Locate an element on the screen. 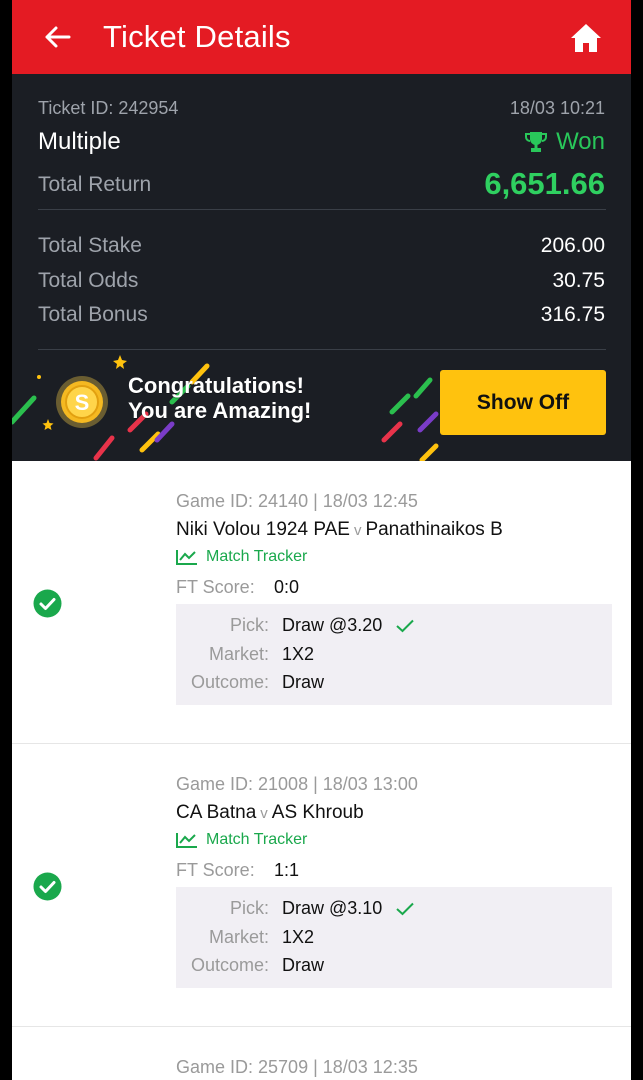 The height and width of the screenshot is (1080, 643). divider is located at coordinates (322, 209).